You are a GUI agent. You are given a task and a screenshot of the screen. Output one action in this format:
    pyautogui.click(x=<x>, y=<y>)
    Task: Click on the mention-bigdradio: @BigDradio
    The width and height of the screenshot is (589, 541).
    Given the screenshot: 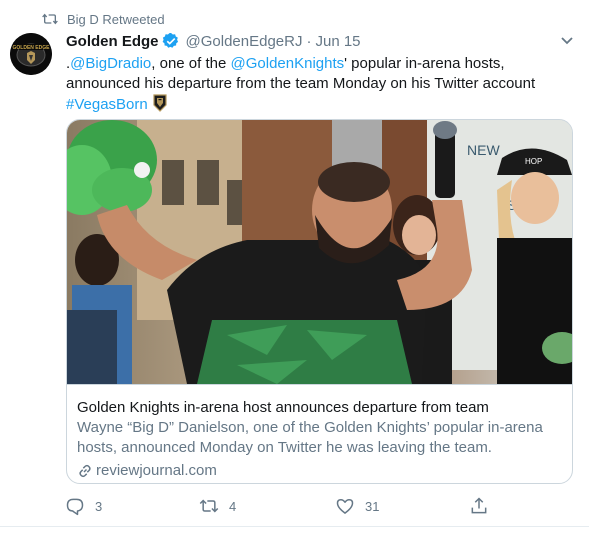 What is the action you would take?
    pyautogui.click(x=110, y=63)
    